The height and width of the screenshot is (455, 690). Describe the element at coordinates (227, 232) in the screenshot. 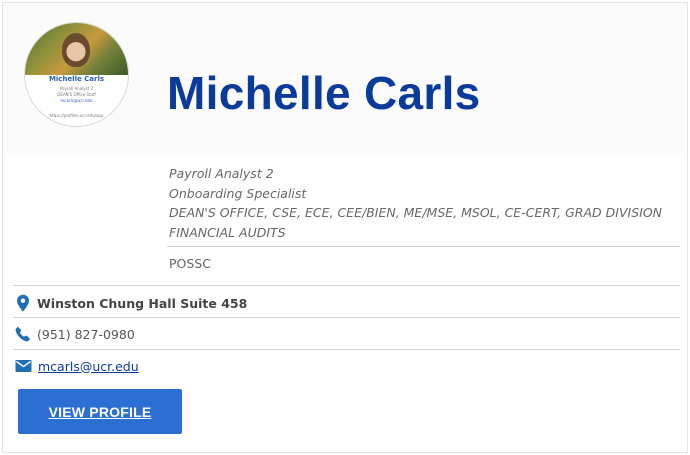

I see `job-title-4: FINANCIAL AUDITS` at that location.